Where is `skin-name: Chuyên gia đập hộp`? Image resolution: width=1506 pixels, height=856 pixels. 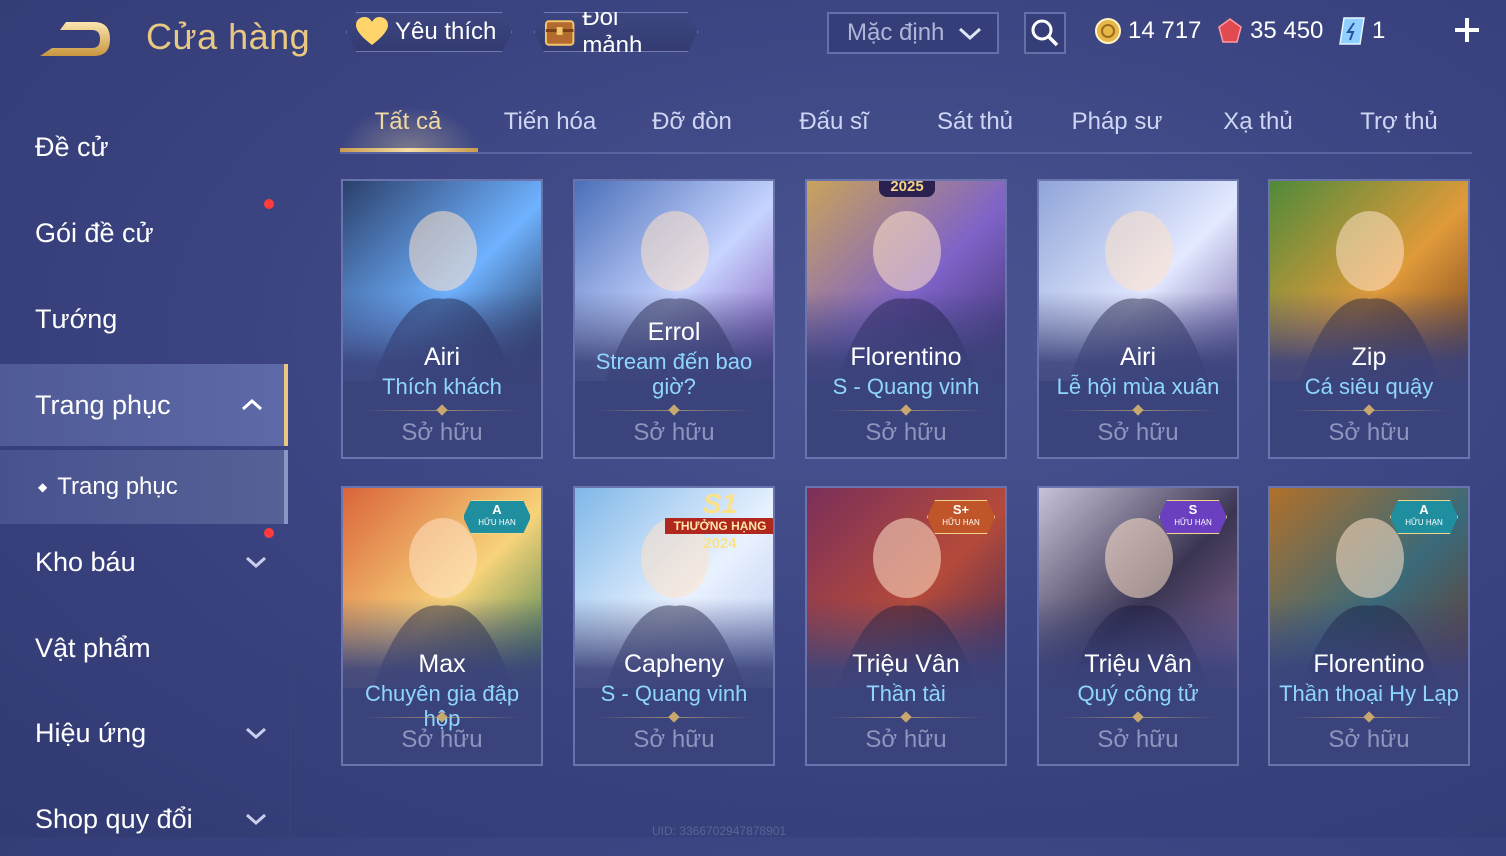
skin-name: Chuyên gia đập hộp is located at coordinates (442, 706).